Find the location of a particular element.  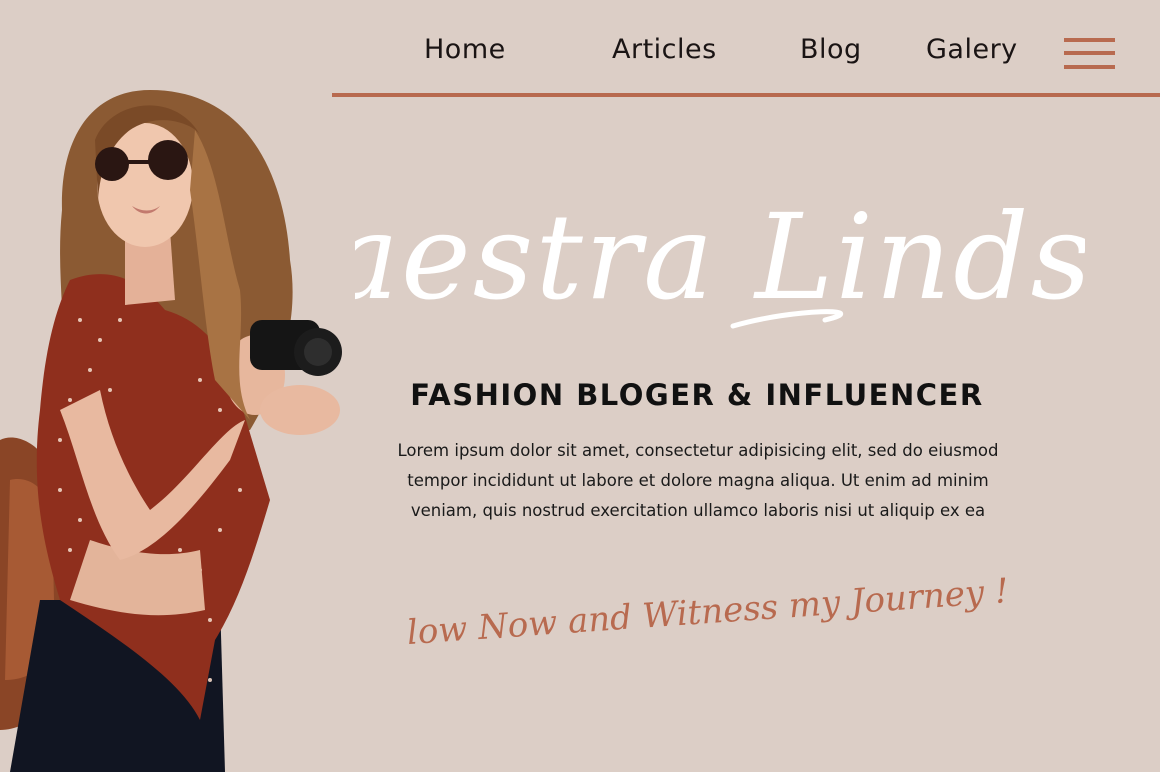

nav-blog-link: Blog is located at coordinates (831, 49).